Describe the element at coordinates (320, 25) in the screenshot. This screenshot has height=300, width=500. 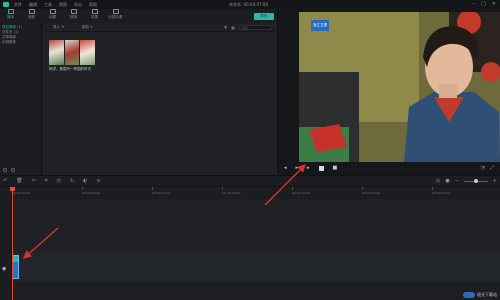
I see `channel-logo: 浙江卫视` at that location.